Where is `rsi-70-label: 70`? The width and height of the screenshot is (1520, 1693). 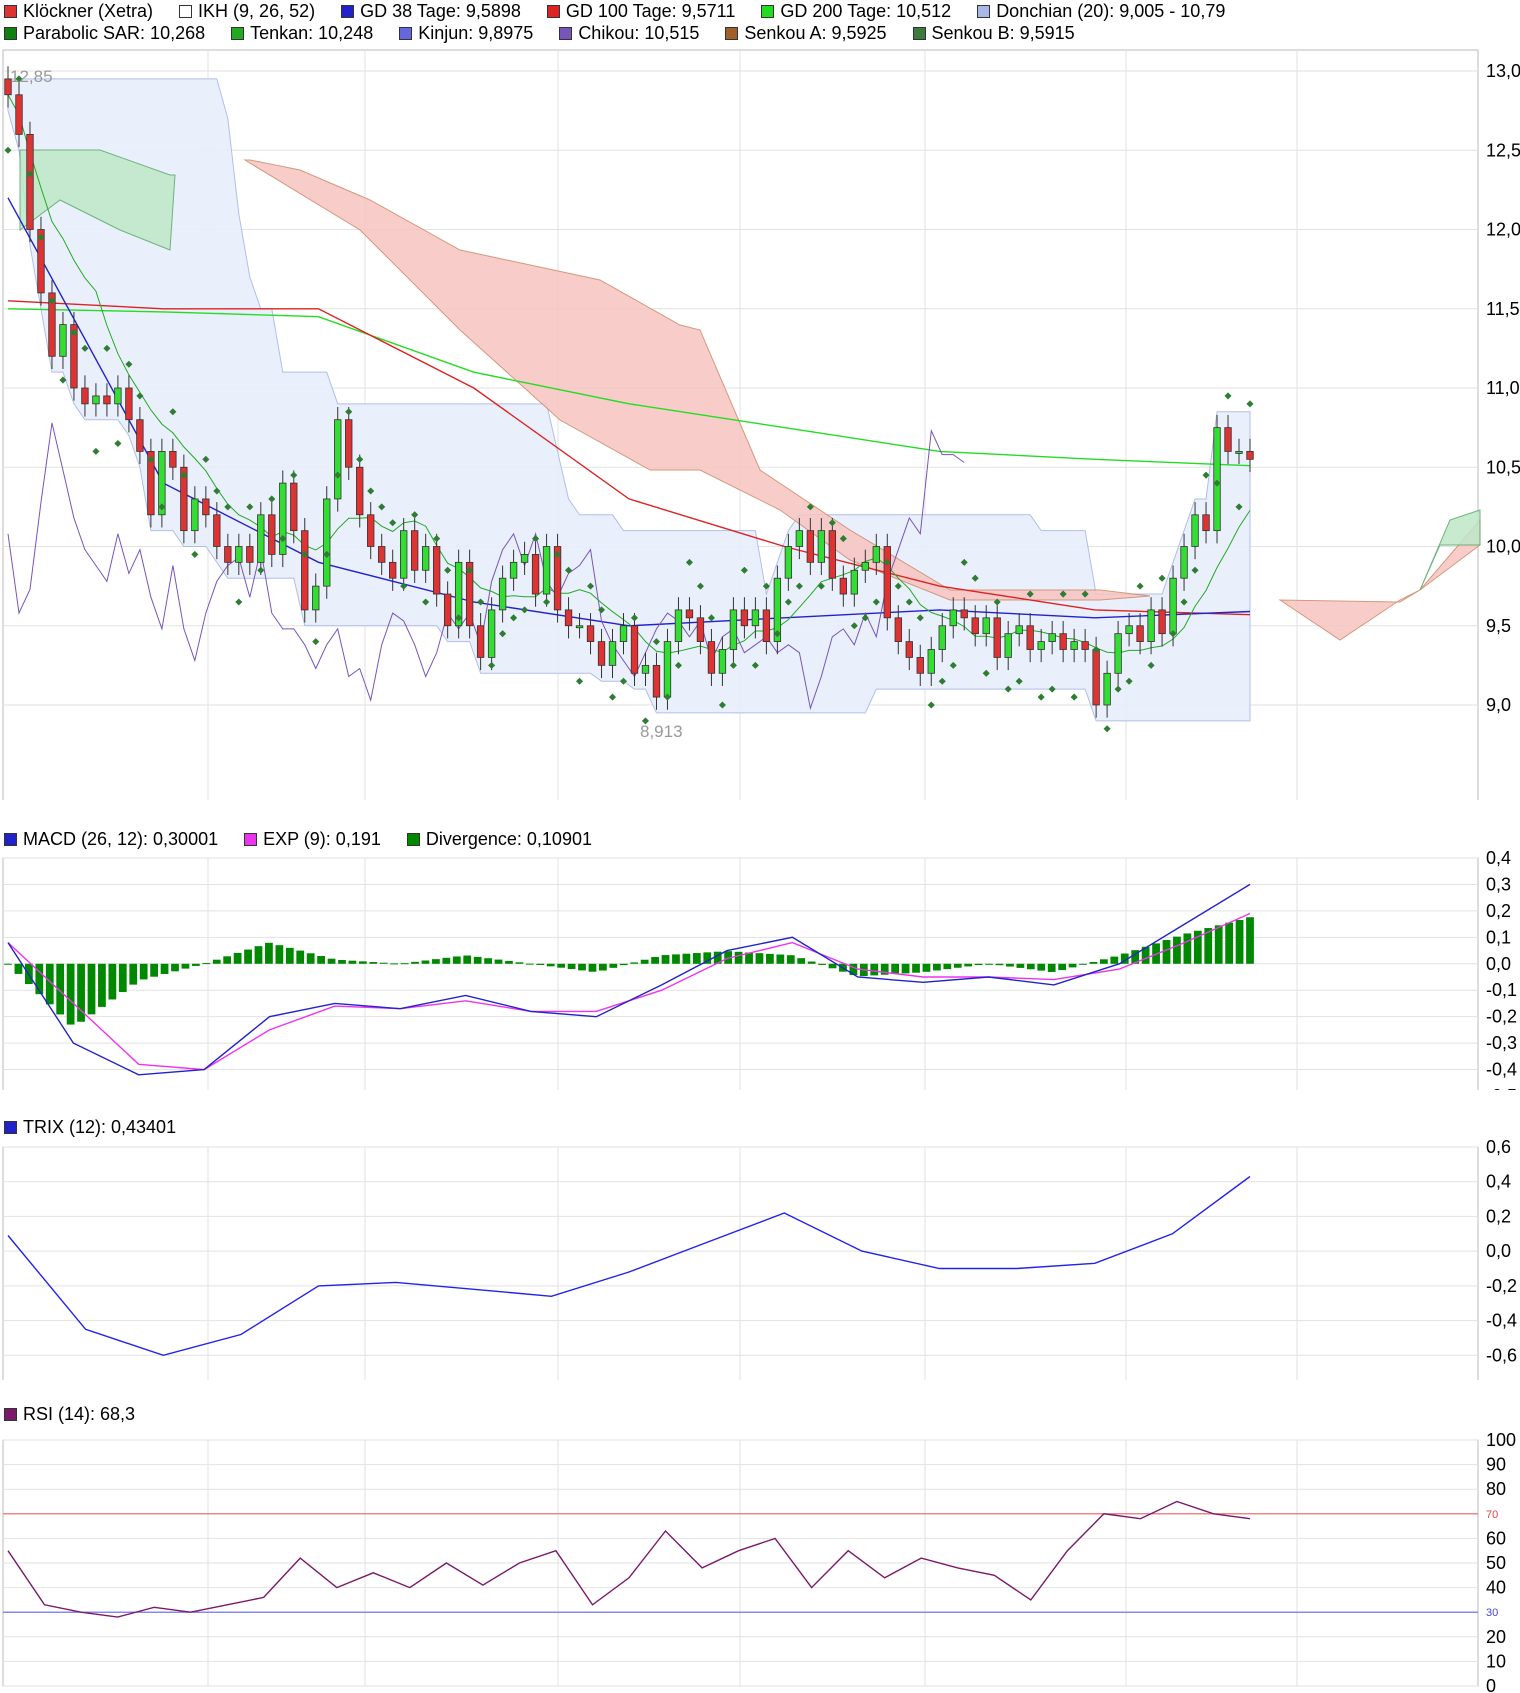
rsi-70-label: 70 is located at coordinates (1492, 1515).